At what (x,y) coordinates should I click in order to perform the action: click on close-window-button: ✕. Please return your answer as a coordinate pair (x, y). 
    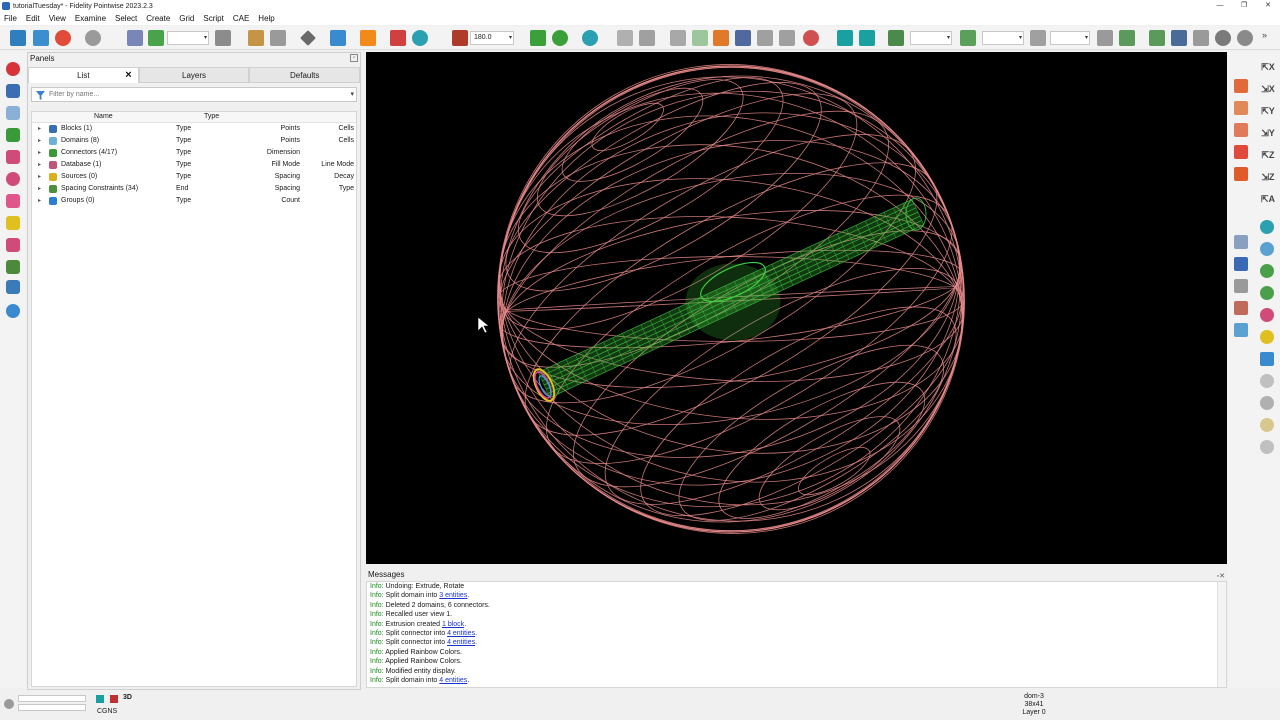
    Looking at the image, I should click on (1268, 6).